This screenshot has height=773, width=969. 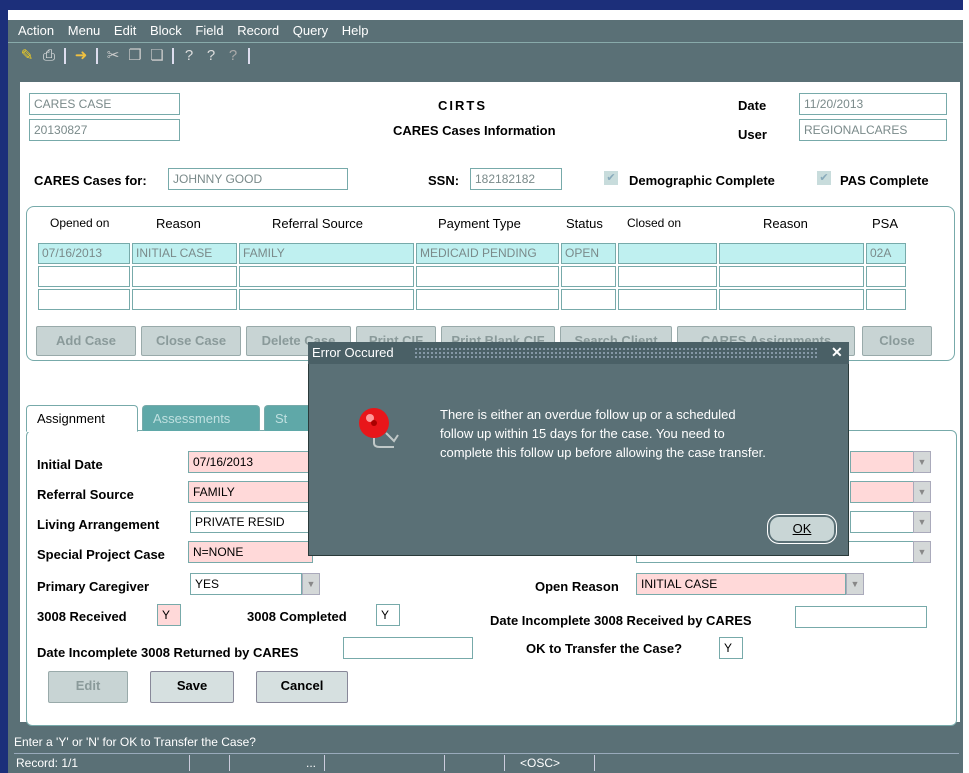 What do you see at coordinates (486, 762) in the screenshot?
I see `record-bar: Record: 1/1 ... <OSC>` at bounding box center [486, 762].